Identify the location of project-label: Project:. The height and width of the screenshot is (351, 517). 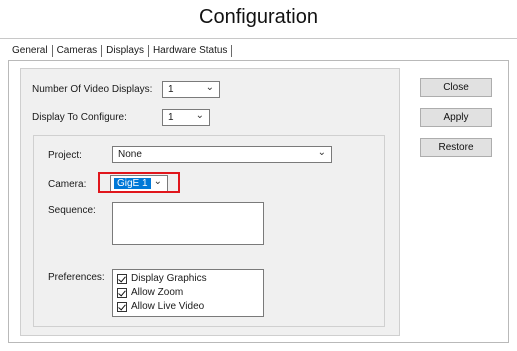
(65, 155).